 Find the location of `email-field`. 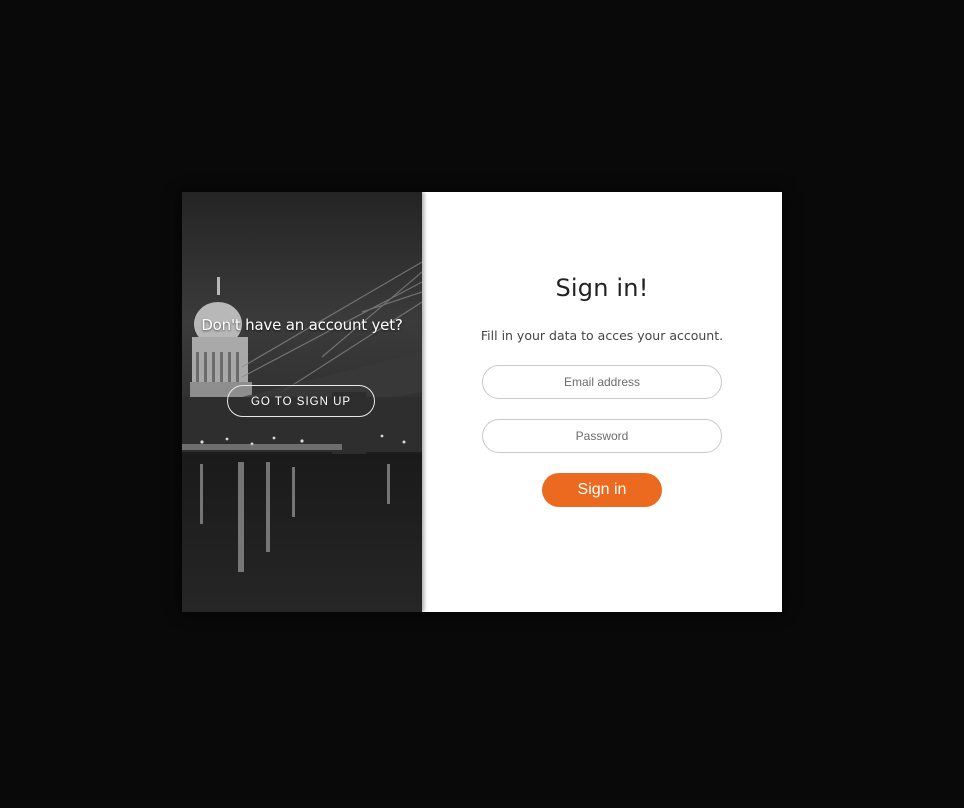

email-field is located at coordinates (602, 382).